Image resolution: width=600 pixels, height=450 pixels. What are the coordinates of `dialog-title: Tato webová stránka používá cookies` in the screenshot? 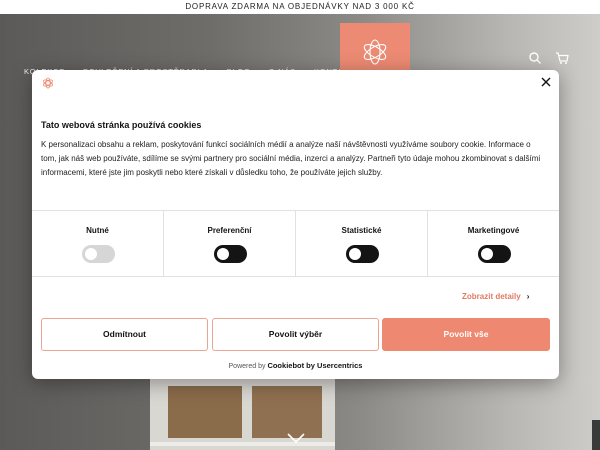 It's located at (121, 125).